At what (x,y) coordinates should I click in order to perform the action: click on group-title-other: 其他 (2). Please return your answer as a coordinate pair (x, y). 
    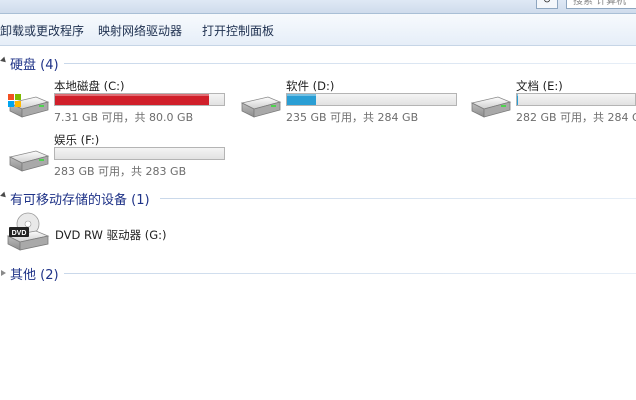
    Looking at the image, I should click on (34, 275).